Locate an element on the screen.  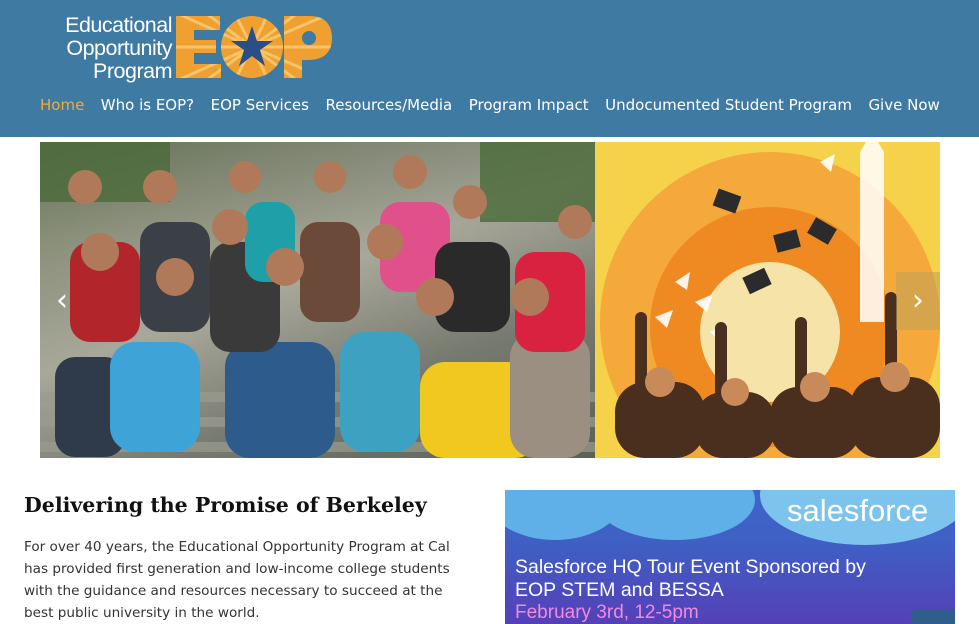
chevron-left-icon: ‹ is located at coordinates (62, 300).